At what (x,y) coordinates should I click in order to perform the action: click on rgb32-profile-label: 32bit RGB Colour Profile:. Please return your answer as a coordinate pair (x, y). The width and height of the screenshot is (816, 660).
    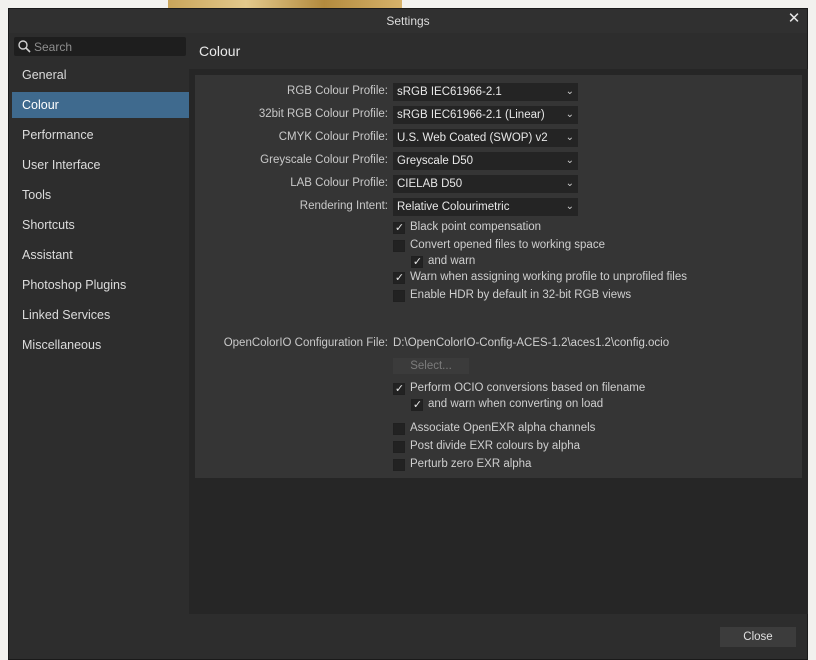
    Looking at the image, I should click on (323, 114).